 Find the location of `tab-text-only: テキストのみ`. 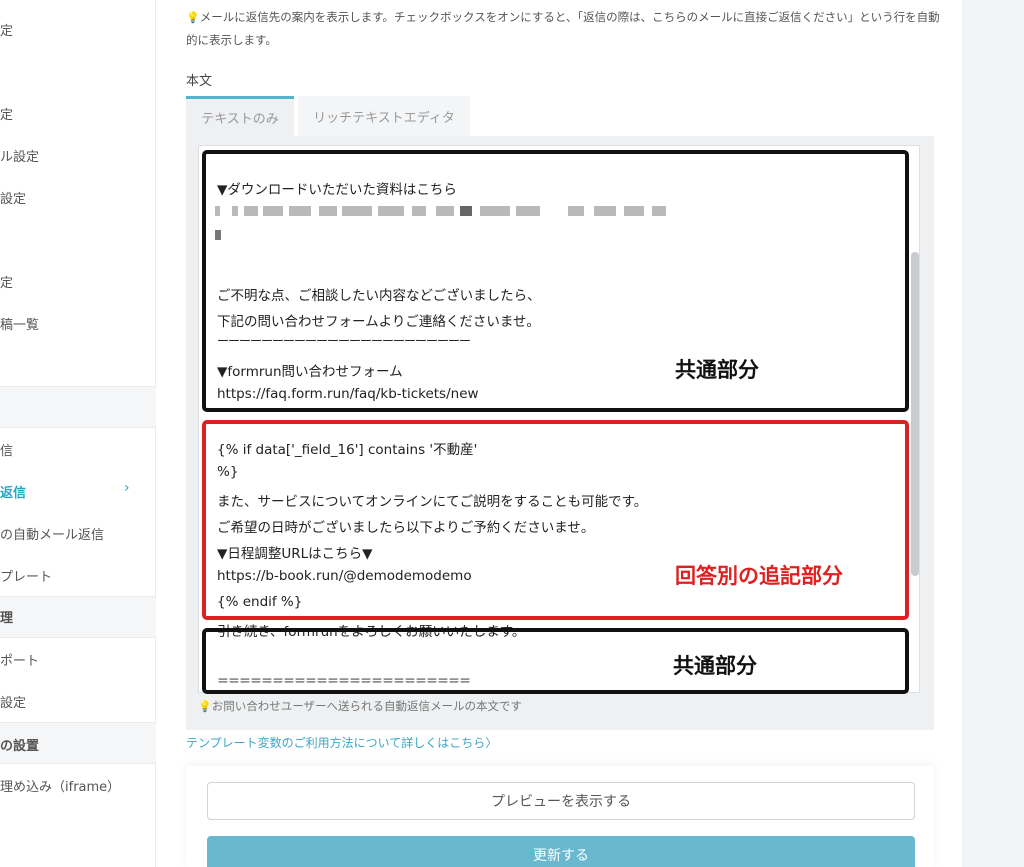

tab-text-only: テキストのみ is located at coordinates (240, 116).